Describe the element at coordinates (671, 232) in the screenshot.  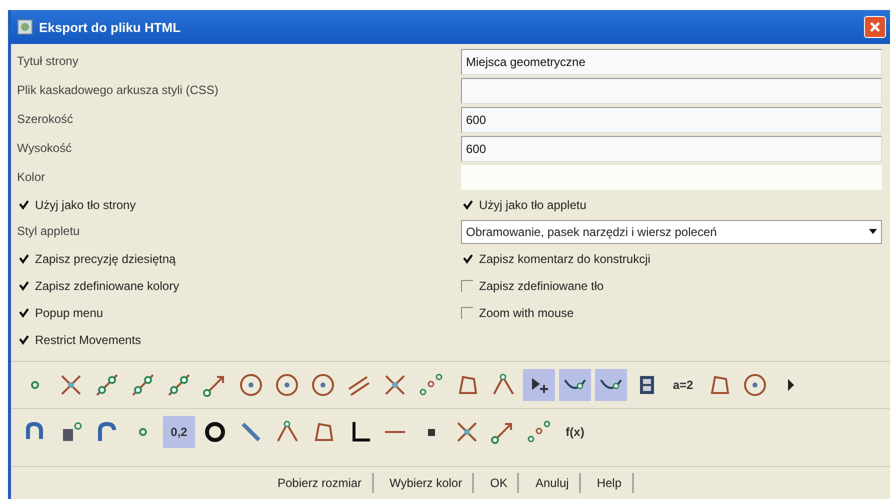
I see `style-dropdown: Obramowanie, pasek narzędzi i wiersz poleceń` at that location.